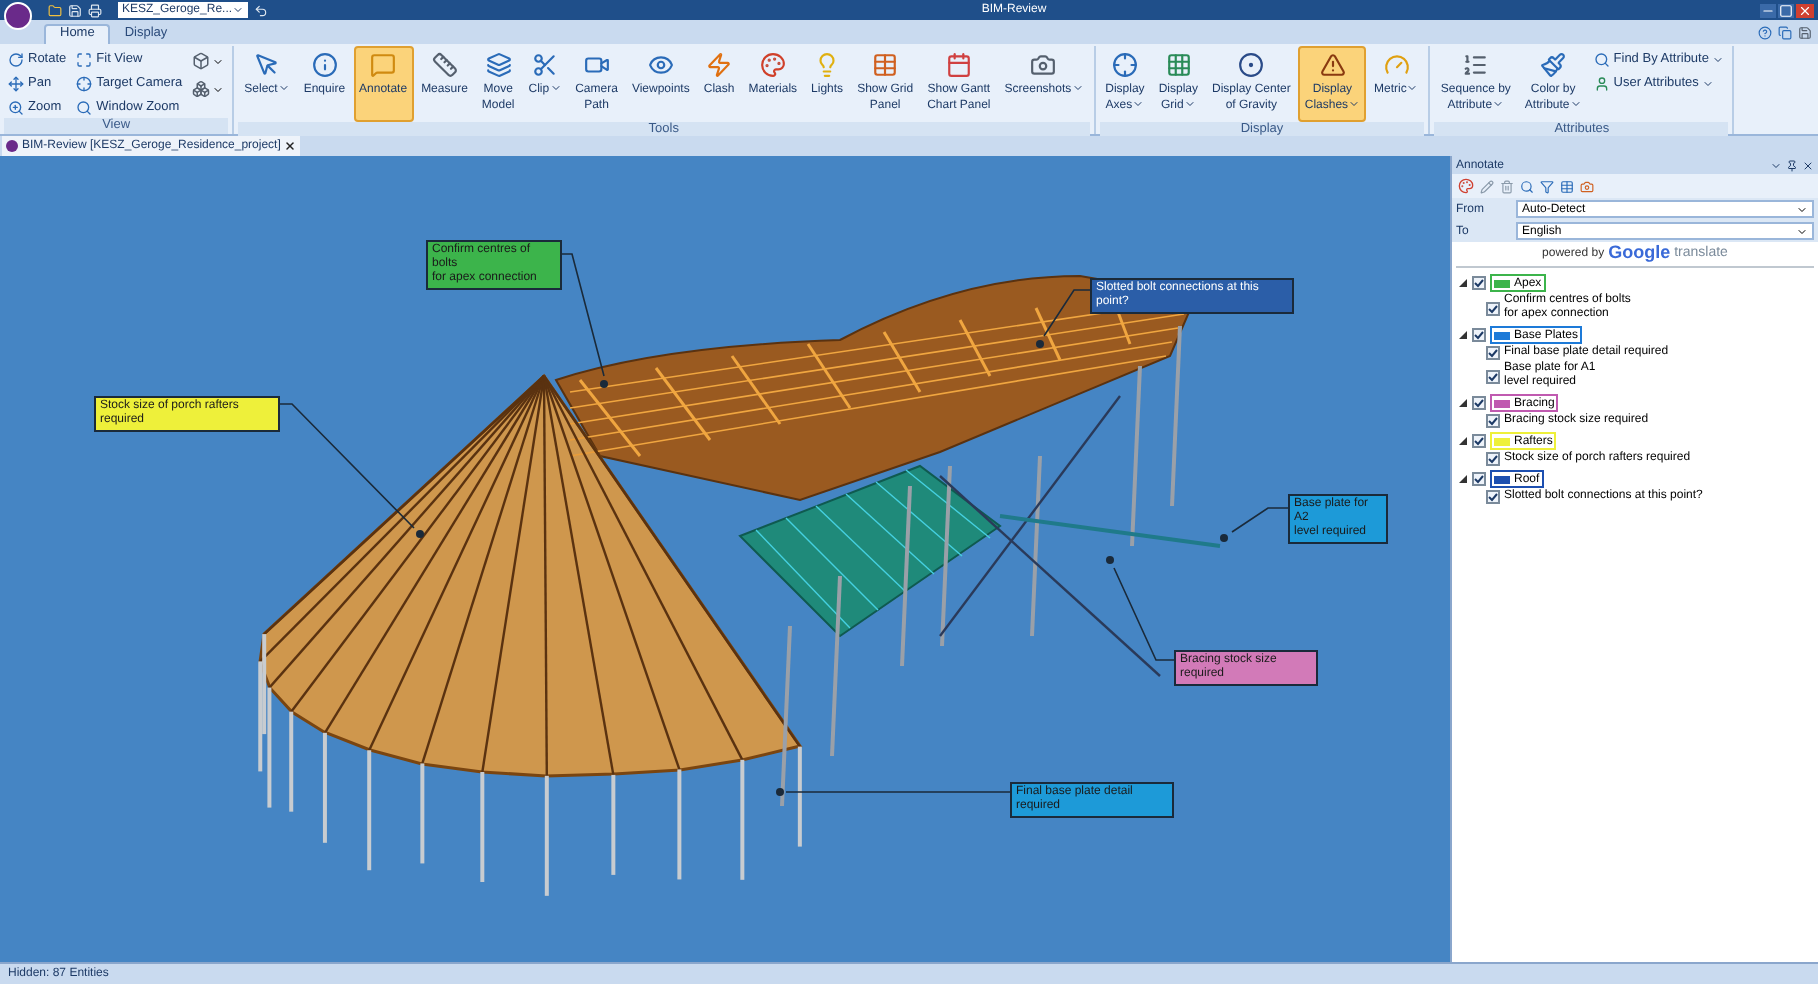 The image size is (1818, 984). What do you see at coordinates (1786, 10) in the screenshot?
I see `maximize-icon` at bounding box center [1786, 10].